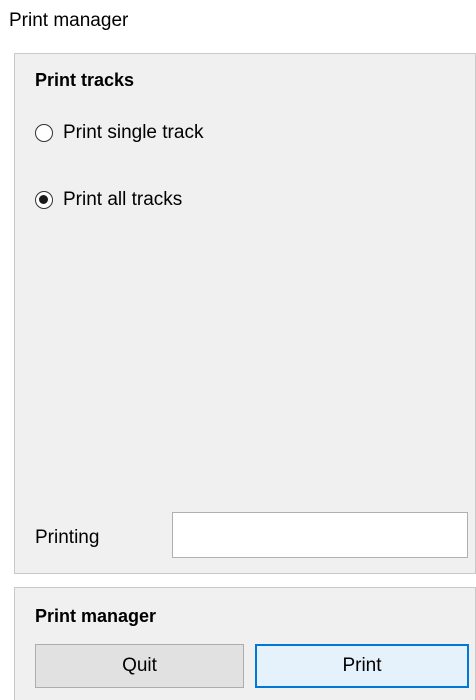 This screenshot has width=476, height=700. What do you see at coordinates (67, 537) in the screenshot?
I see `printing-label: Printing` at bounding box center [67, 537].